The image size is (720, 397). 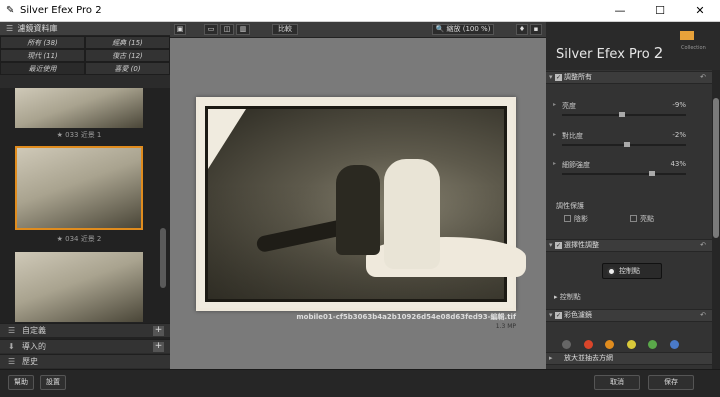 I want to click on preview-toolbar: ▣ ▭ ◫ ▥ 比較 🔍 縮放 (100 %) ♦ ▪, so click(x=358, y=30).